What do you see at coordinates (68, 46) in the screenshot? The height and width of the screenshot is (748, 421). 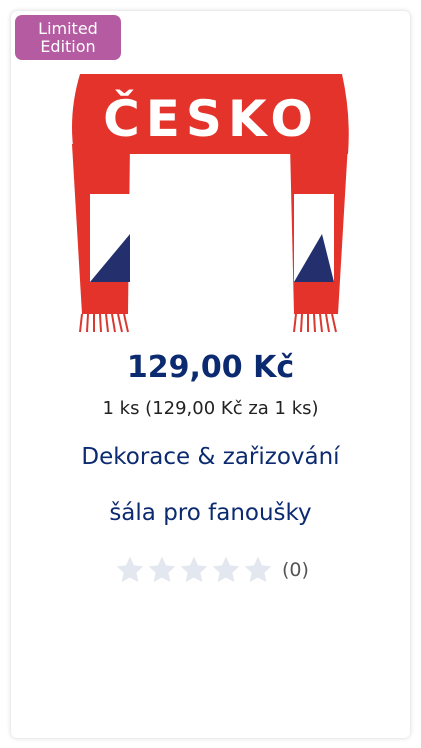 I see `badge-line-2: Edition` at bounding box center [68, 46].